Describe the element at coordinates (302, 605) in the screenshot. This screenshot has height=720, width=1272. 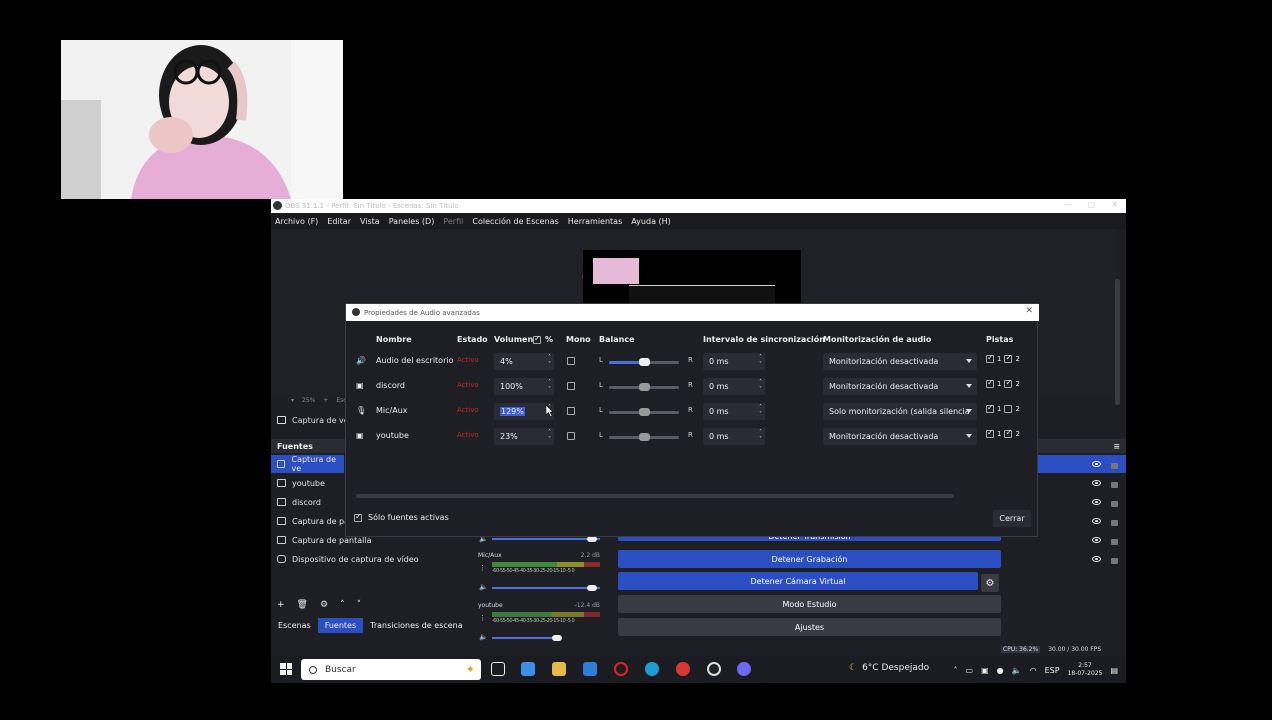
I see `remove-source-icon: 🗑` at that location.